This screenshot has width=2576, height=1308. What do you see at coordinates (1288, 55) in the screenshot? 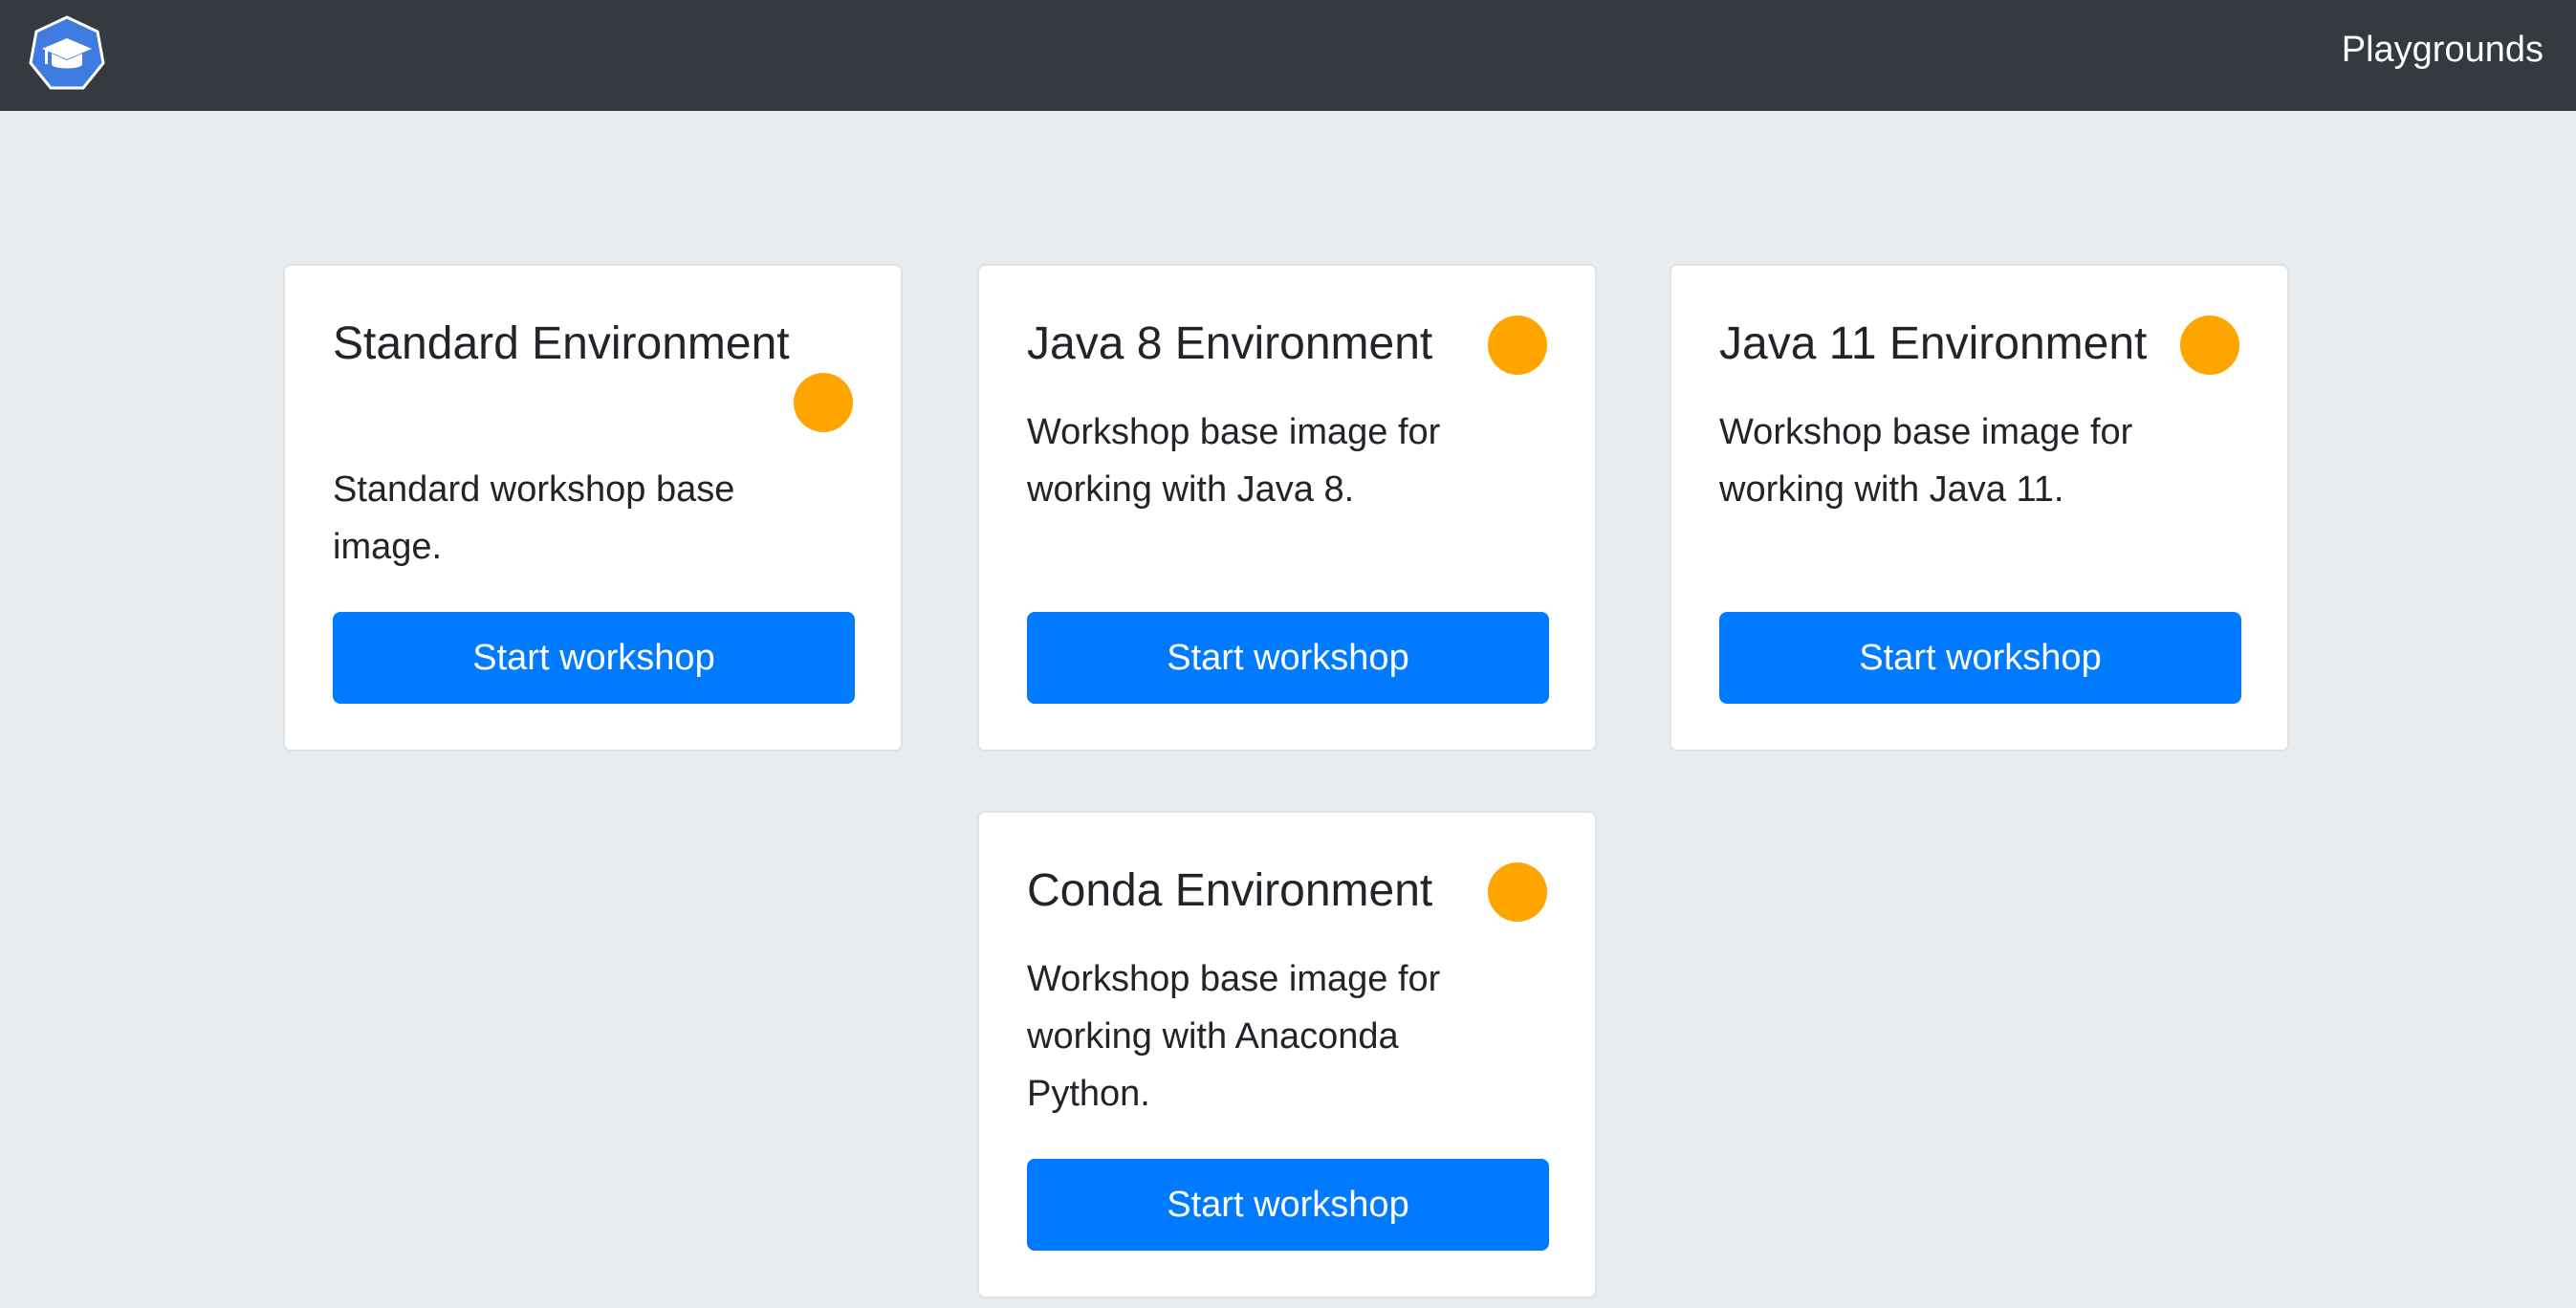
I see `navbar: Playgrounds` at bounding box center [1288, 55].